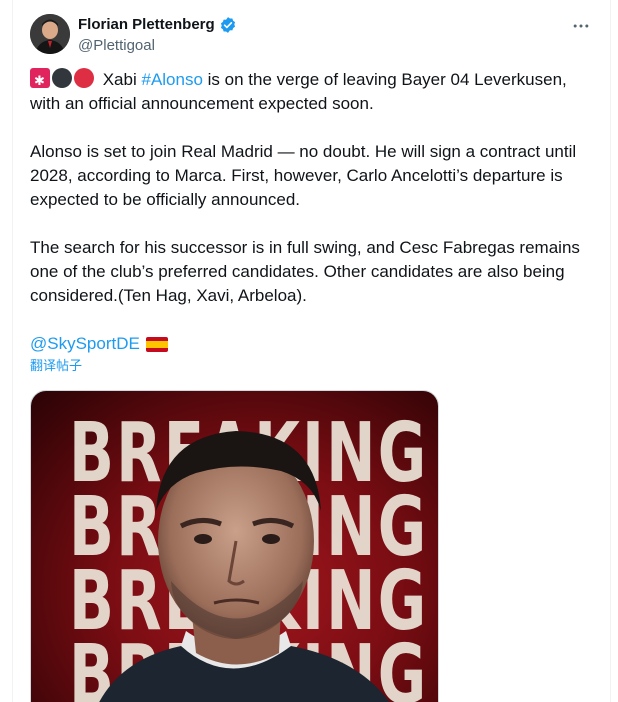 The height and width of the screenshot is (702, 618). Describe the element at coordinates (313, 36) in the screenshot. I see `tweet-header: Florian Plettenberg @Plettigoal` at that location.